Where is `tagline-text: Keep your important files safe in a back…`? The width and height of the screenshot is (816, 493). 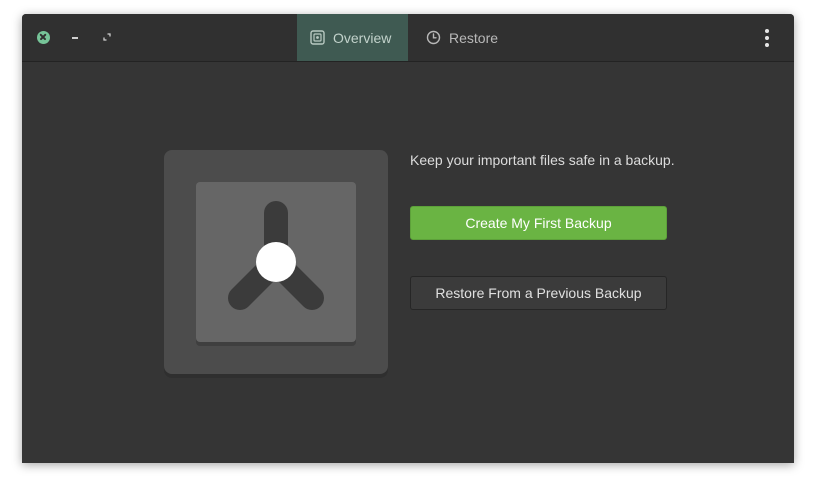 tagline-text: Keep your important files safe in a back… is located at coordinates (542, 160).